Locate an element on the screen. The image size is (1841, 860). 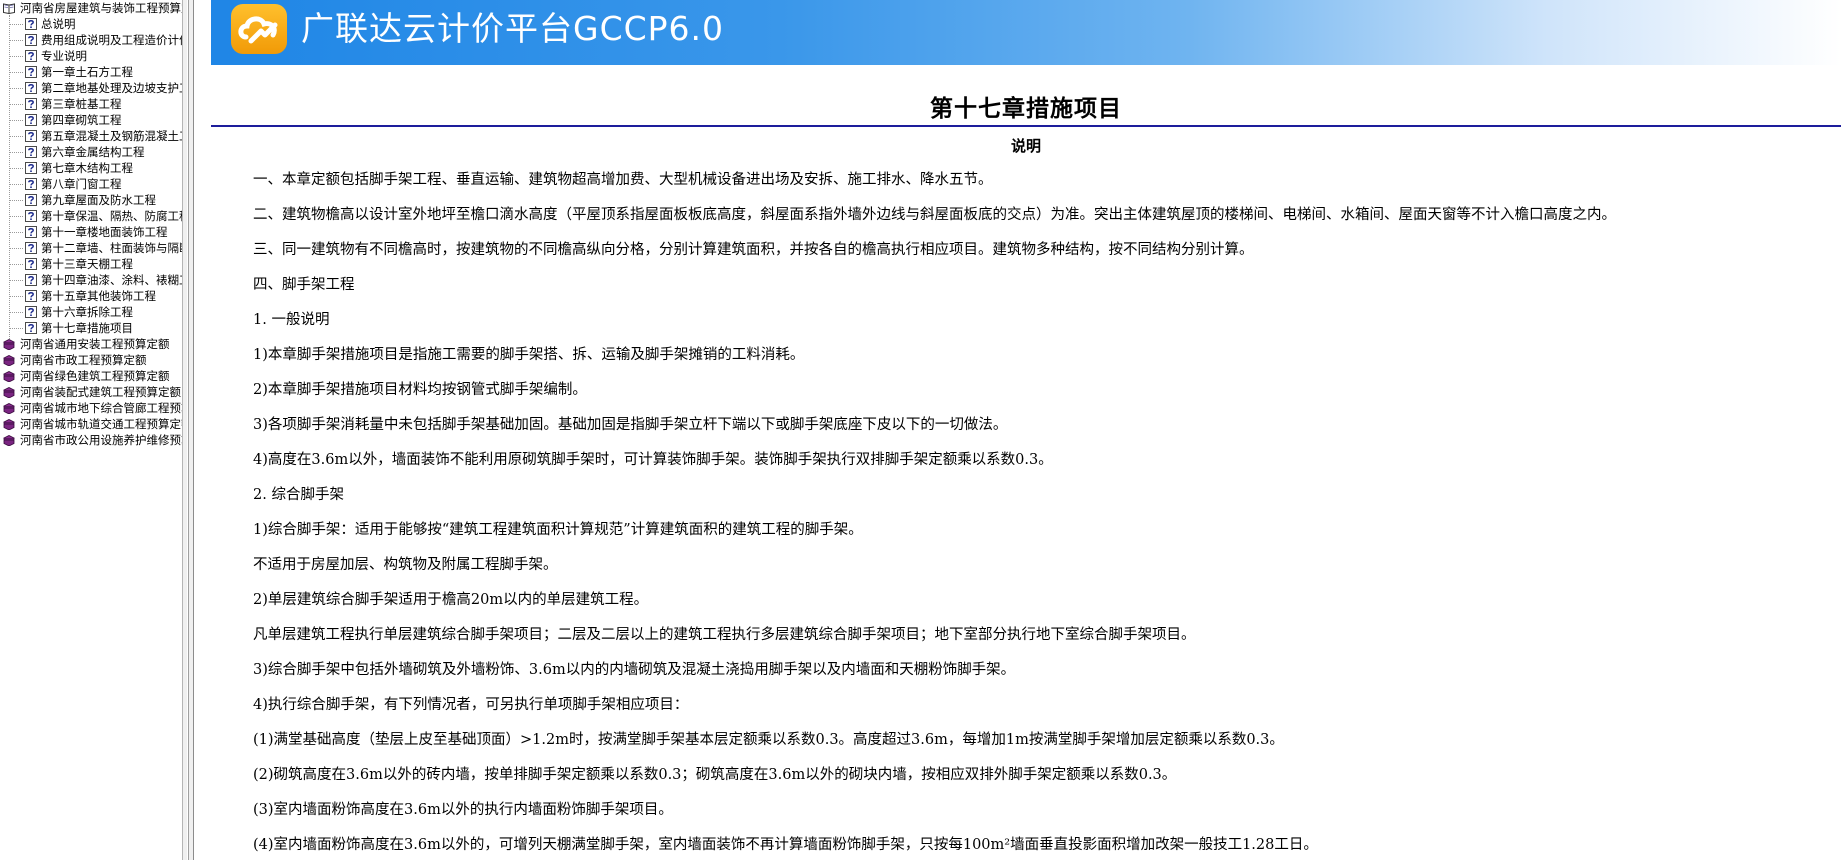
body-paragraph: 4)执行综合脚手架，有下列情况者，可另执行单项脚手架相应项目： is located at coordinates (471, 705).